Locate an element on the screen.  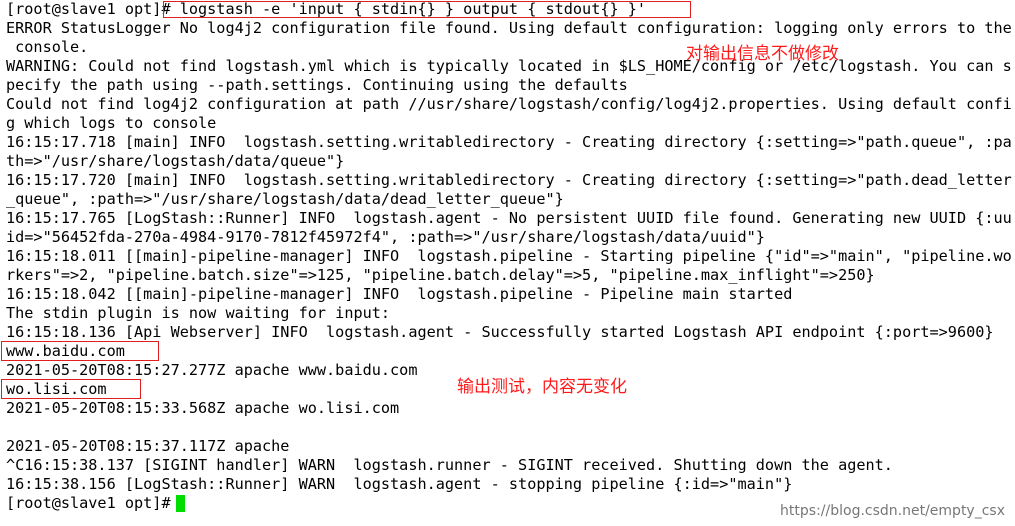
terminal-line: wo.lisi.com is located at coordinates (56, 389).